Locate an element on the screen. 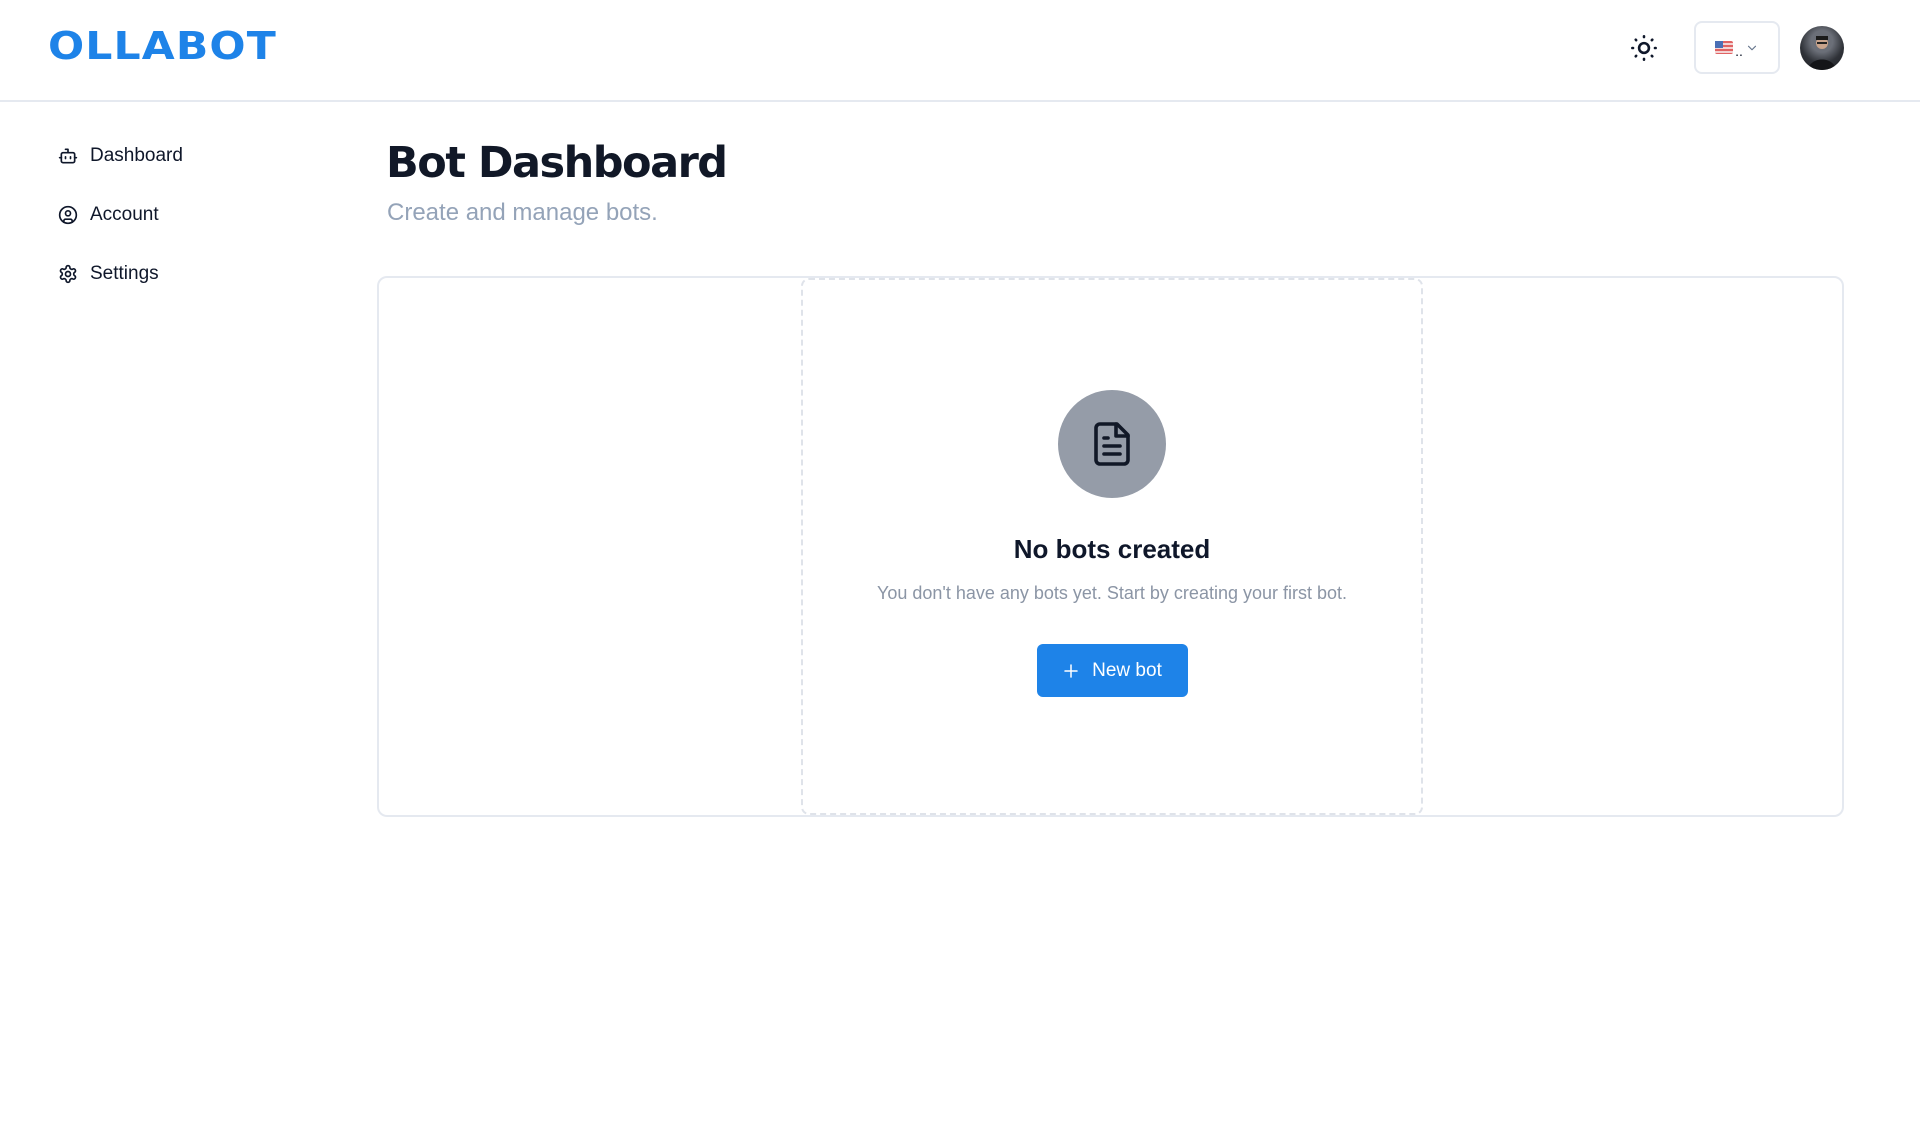  user-avatar is located at coordinates (1822, 48).